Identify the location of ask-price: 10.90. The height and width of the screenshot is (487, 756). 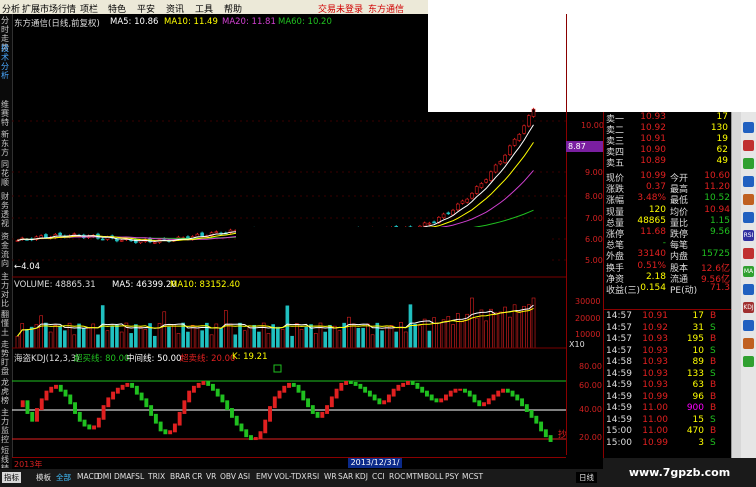
(650, 150).